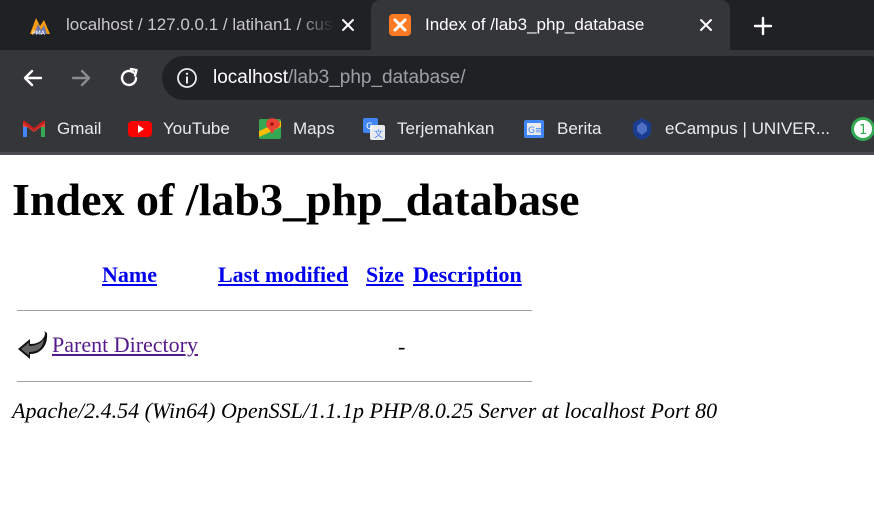  I want to click on bookmark-gmail: Gmail, so click(61, 129).